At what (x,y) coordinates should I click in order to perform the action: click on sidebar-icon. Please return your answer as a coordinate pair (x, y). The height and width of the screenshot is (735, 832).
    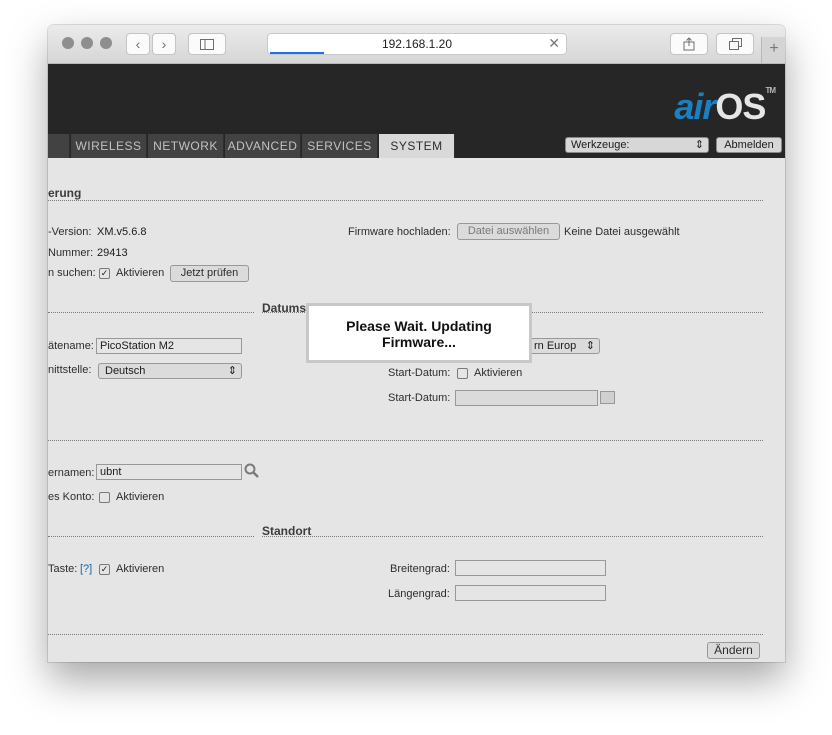
    Looking at the image, I should click on (207, 44).